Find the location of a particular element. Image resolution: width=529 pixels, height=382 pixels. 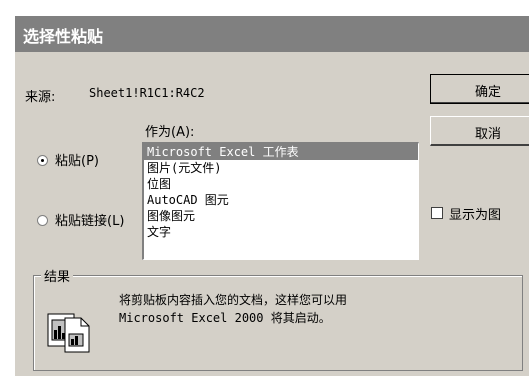

paste-link-radio is located at coordinates (42, 220).